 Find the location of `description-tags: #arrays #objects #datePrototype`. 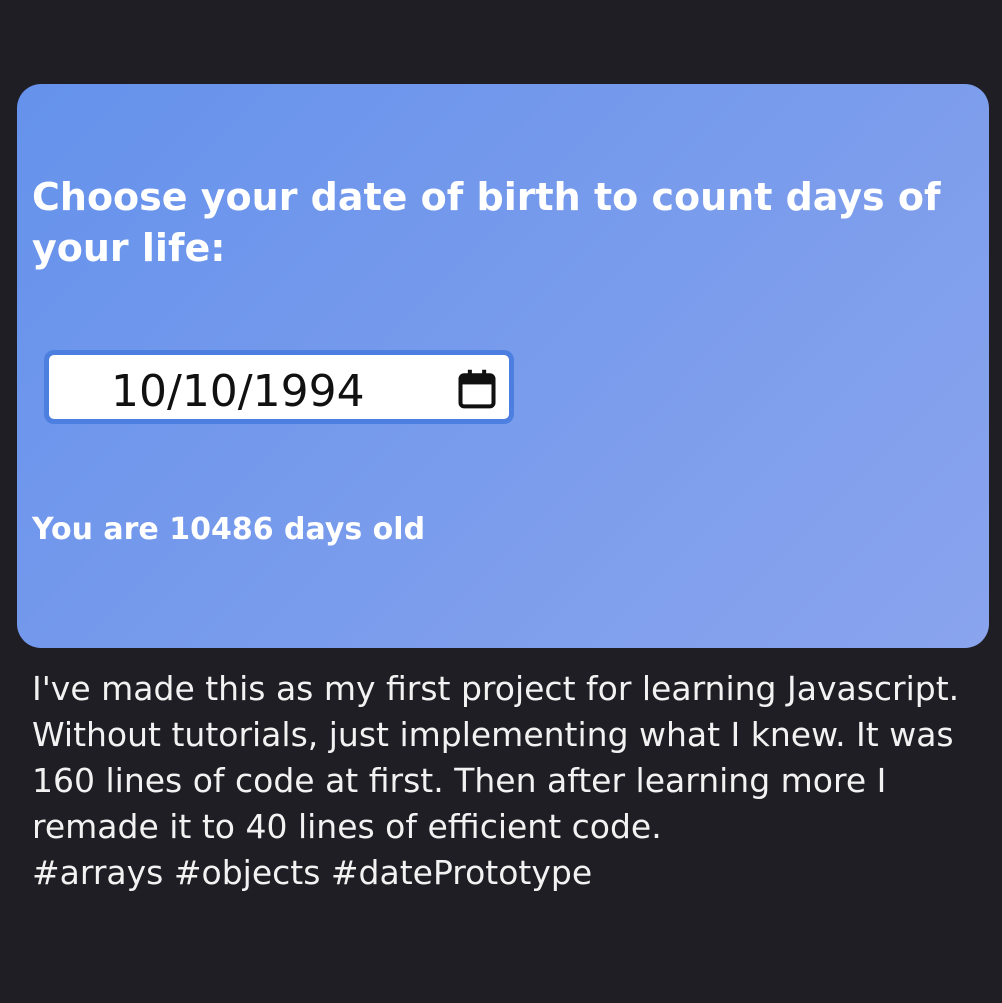

description-tags: #arrays #objects #datePrototype is located at coordinates (312, 872).